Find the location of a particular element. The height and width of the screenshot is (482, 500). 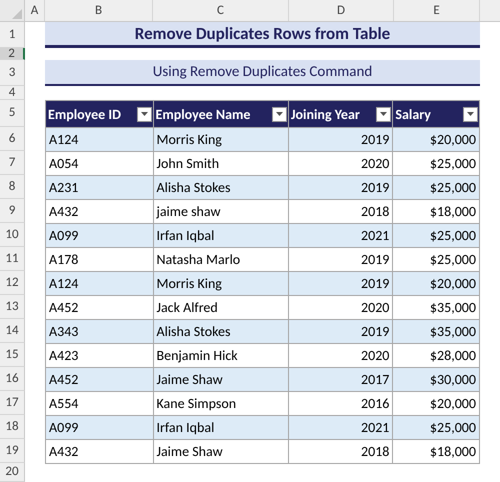

row-header: 14 is located at coordinates (12, 331).